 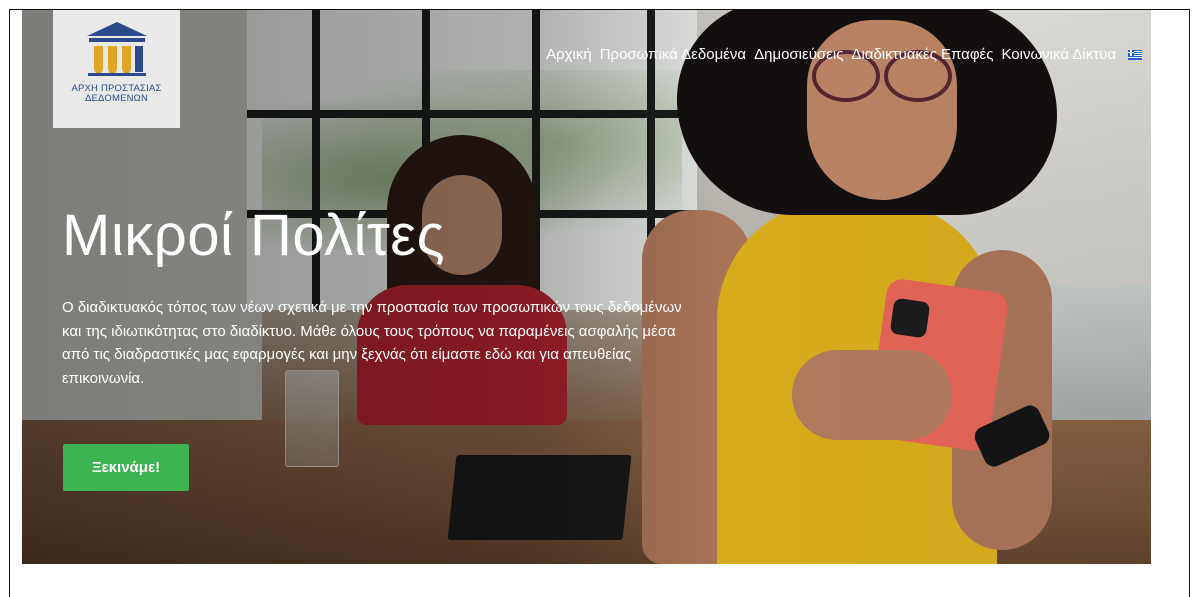 What do you see at coordinates (116, 49) in the screenshot?
I see `building-columns-logo-icon` at bounding box center [116, 49].